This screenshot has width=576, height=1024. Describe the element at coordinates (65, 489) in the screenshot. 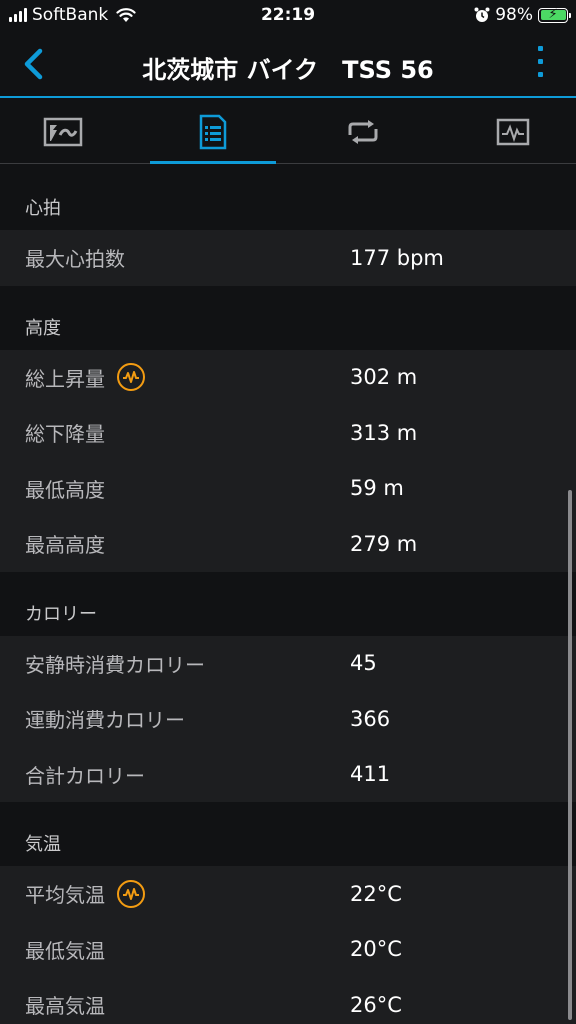

I see `row-label: 最低高度` at that location.